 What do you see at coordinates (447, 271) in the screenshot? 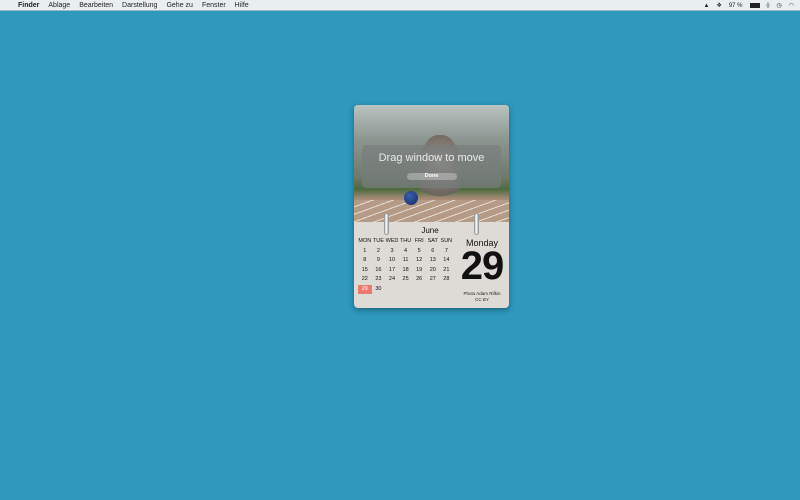
I see `day-cell: 21` at bounding box center [447, 271].